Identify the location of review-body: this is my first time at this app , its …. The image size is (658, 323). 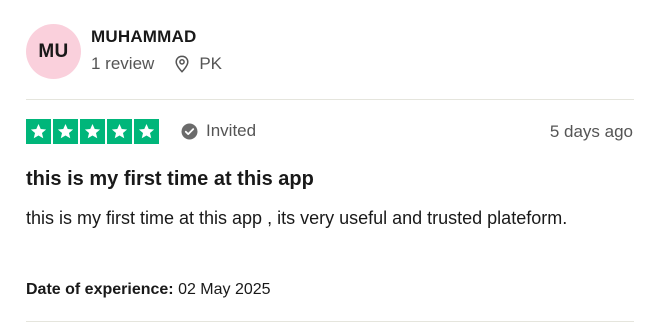
(297, 218).